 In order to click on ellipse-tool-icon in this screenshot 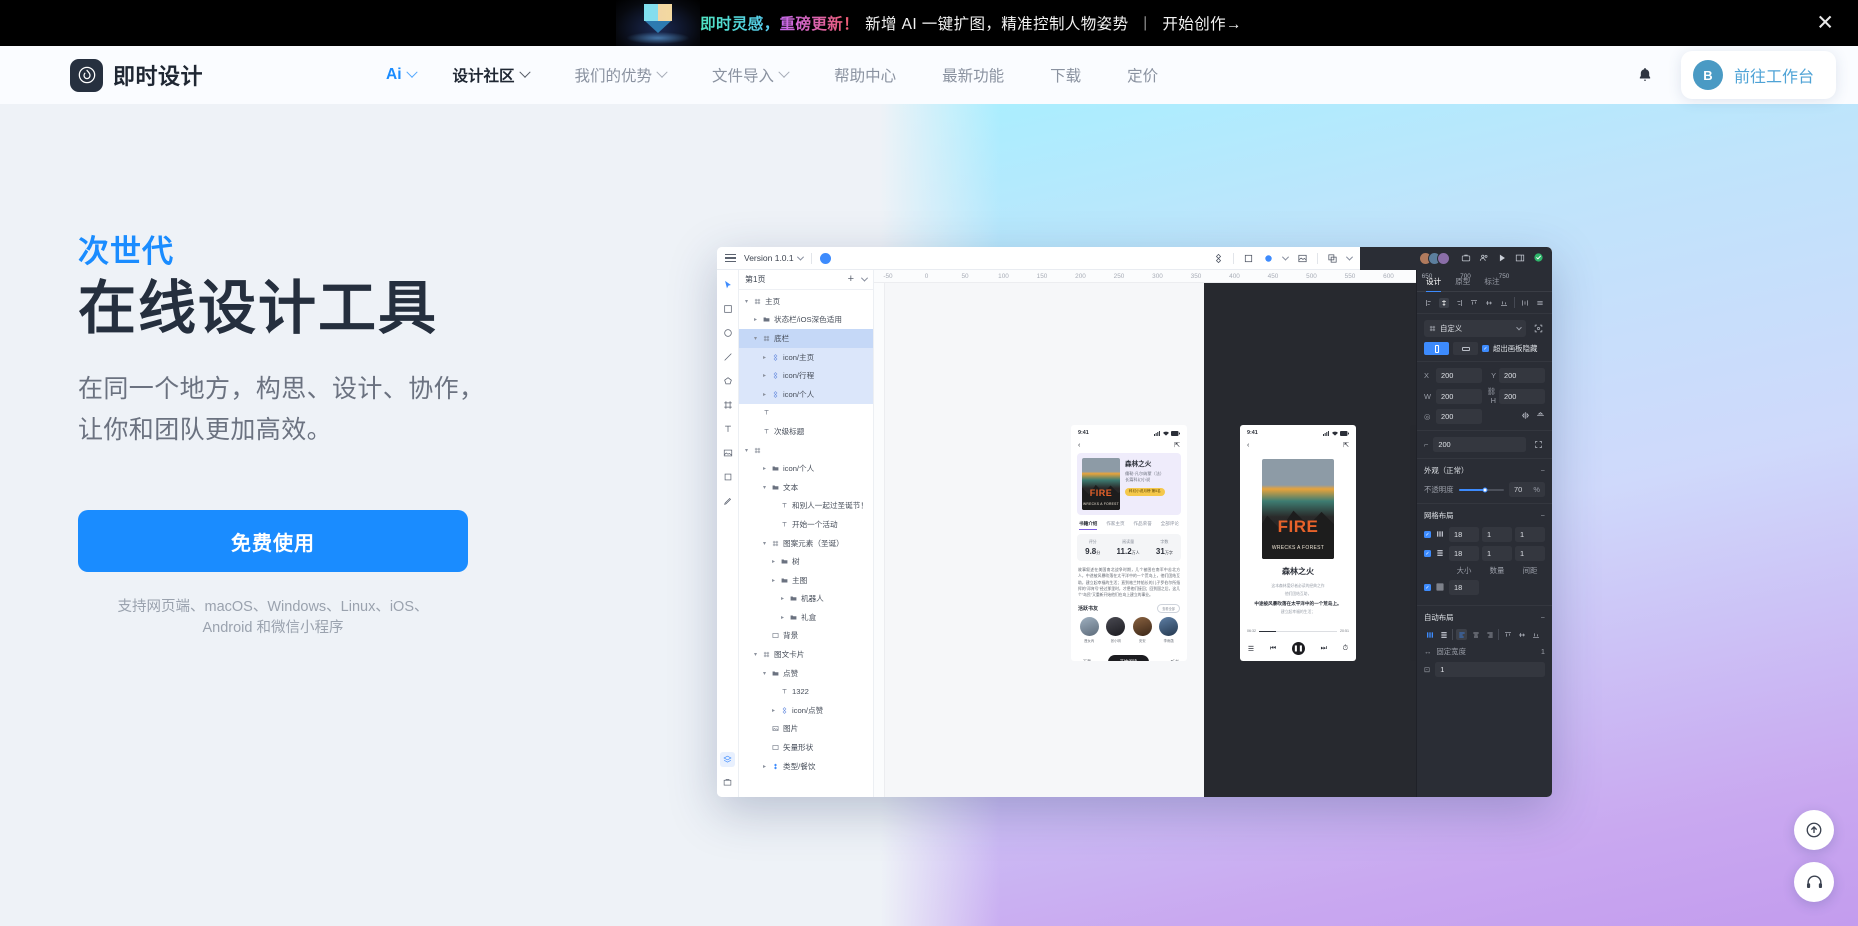, I will do `click(727, 332)`.